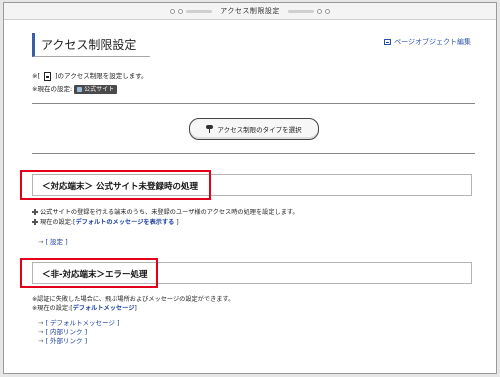 The image size is (500, 377). Describe the element at coordinates (52, 308) in the screenshot. I see `section2-current-prefix: ※現在の設定:[` at that location.